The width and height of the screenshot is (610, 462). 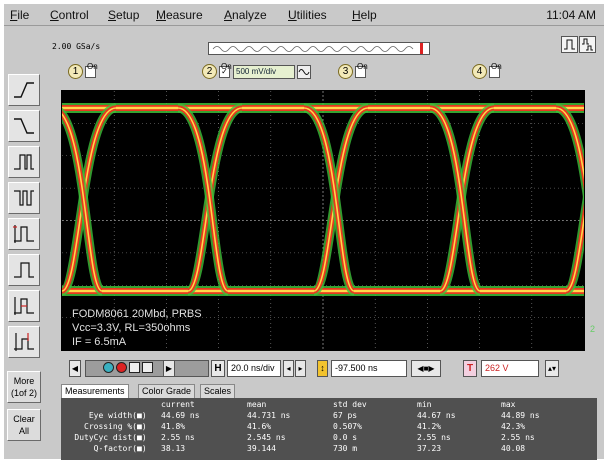 I want to click on overview-marker, so click(x=421, y=48).